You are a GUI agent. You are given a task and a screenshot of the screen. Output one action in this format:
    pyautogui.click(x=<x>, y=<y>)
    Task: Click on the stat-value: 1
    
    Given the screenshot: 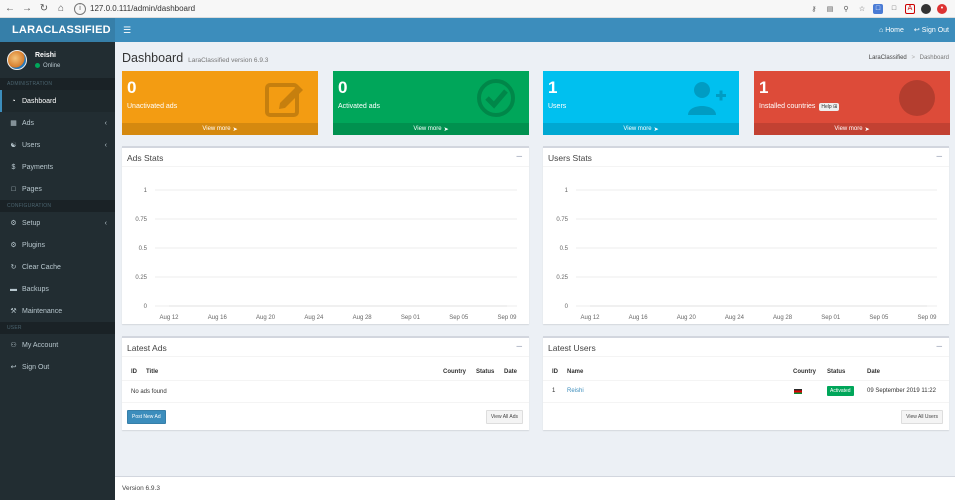 What is the action you would take?
    pyautogui.click(x=764, y=87)
    